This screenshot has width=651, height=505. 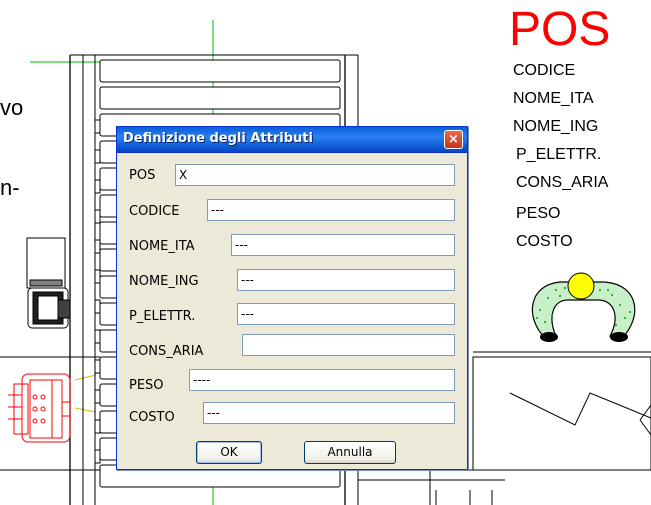 I want to click on attribute-nome-ita-label: NOME_ITA, so click(x=553, y=98).